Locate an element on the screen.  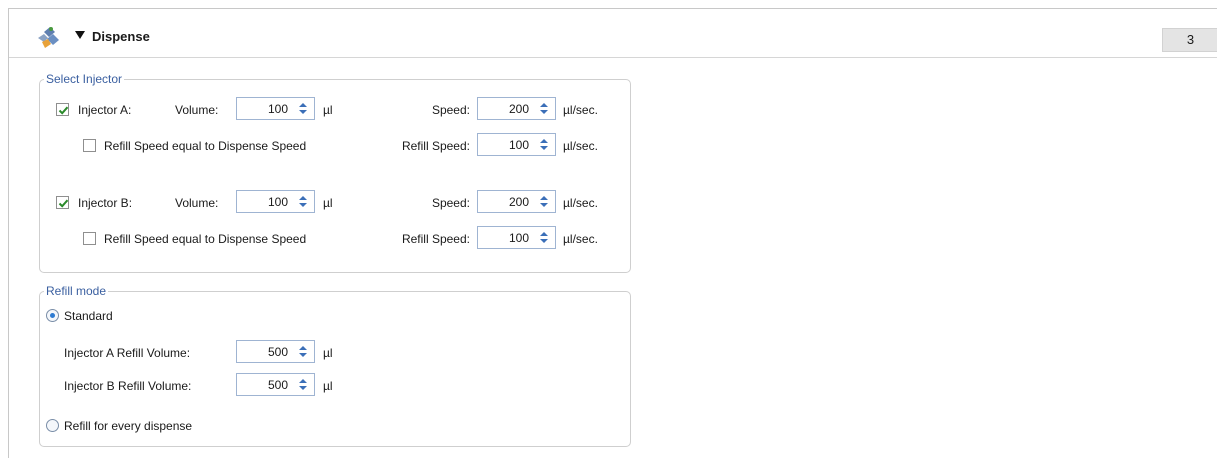
injector-a-refill-volume-value: 500 is located at coordinates (277, 352).